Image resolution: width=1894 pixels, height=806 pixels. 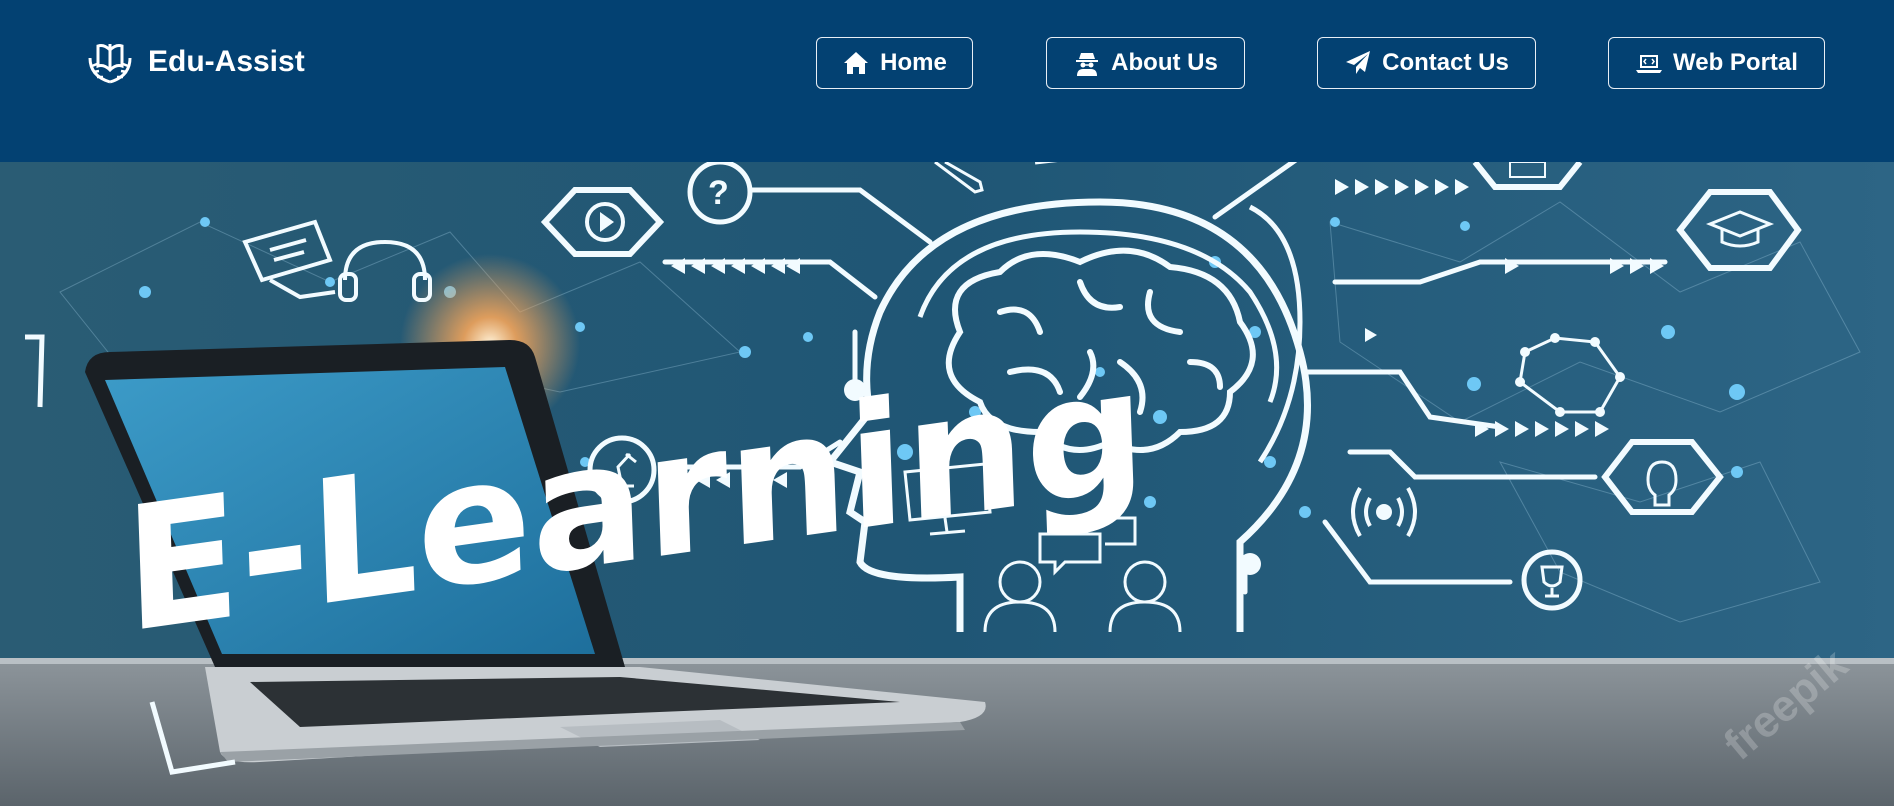 What do you see at coordinates (1358, 62) in the screenshot?
I see `paper-plane-icon` at bounding box center [1358, 62].